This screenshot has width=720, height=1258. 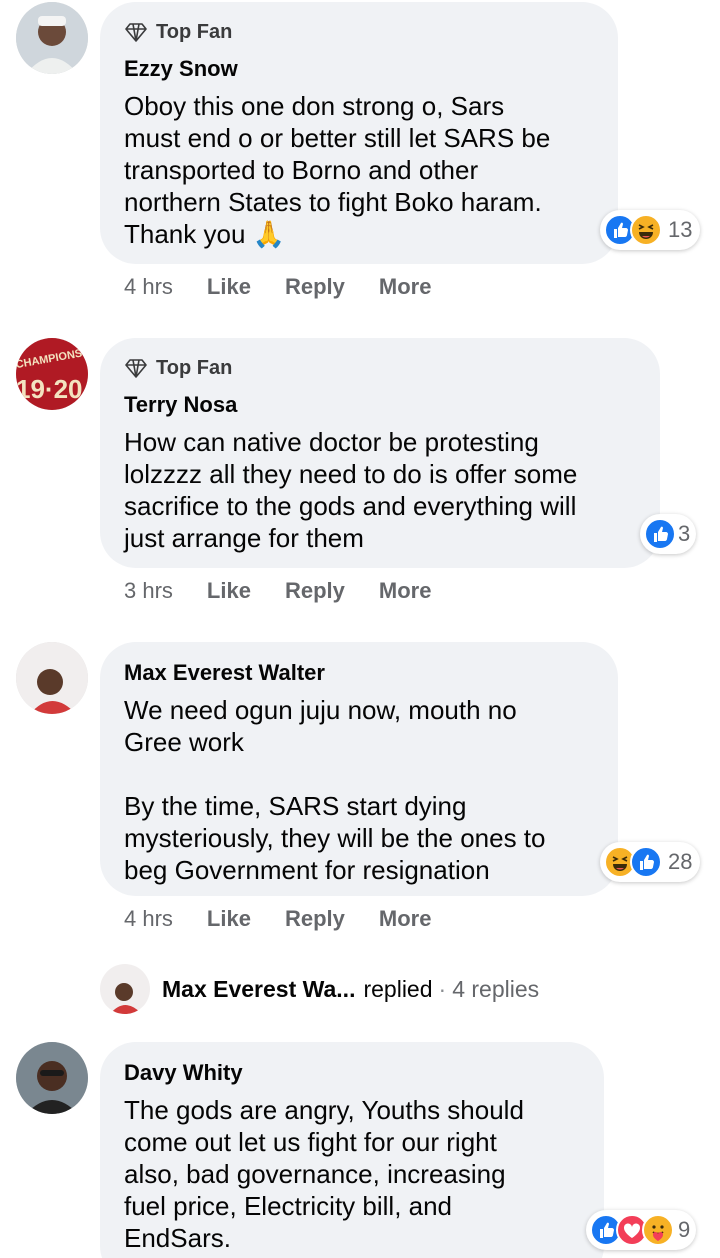 I want to click on care-hug-icon, so click(x=658, y=1230).